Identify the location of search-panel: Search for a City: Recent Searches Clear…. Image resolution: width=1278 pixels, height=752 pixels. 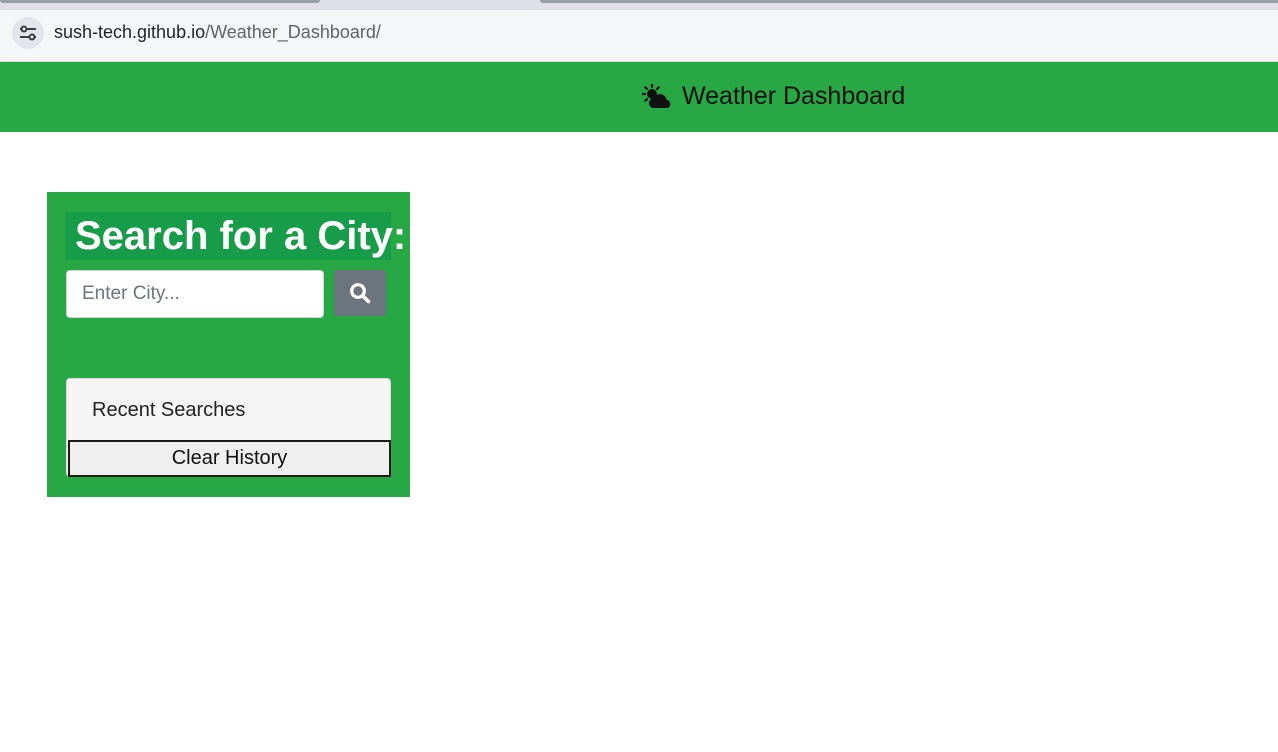
(228, 344).